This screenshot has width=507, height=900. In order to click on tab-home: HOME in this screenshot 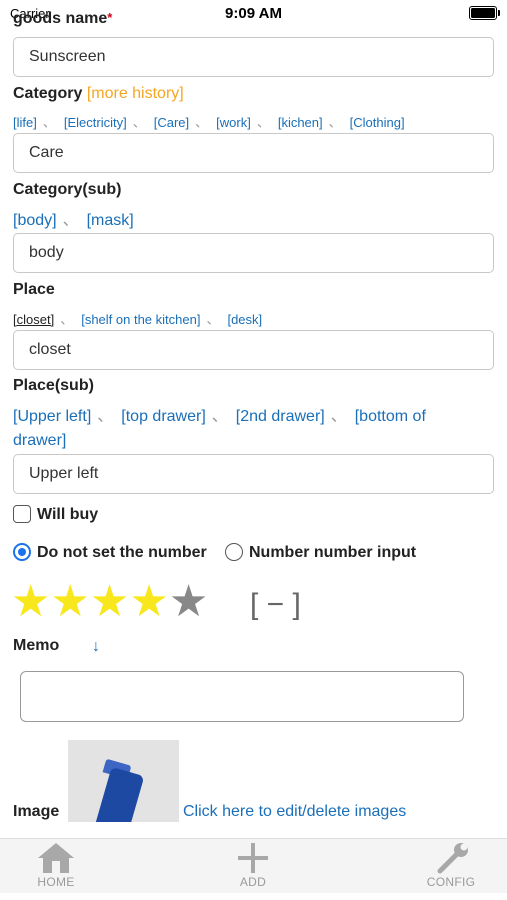, I will do `click(58, 864)`.